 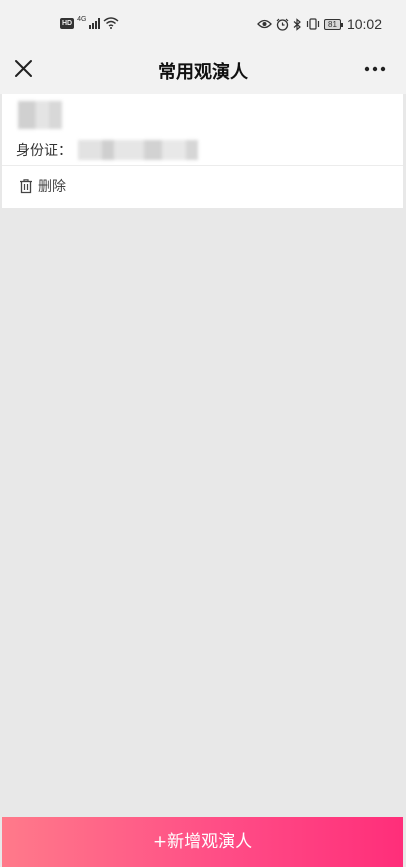 What do you see at coordinates (202, 842) in the screenshot?
I see `add-viewer-button: +新增观演人` at bounding box center [202, 842].